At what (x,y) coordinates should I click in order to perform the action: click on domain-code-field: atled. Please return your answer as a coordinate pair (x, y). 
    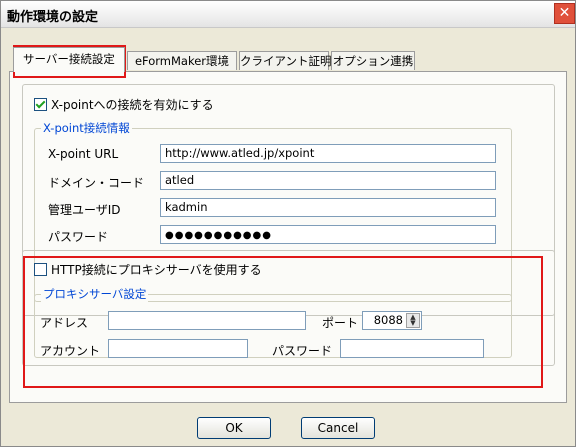
    Looking at the image, I should click on (328, 180).